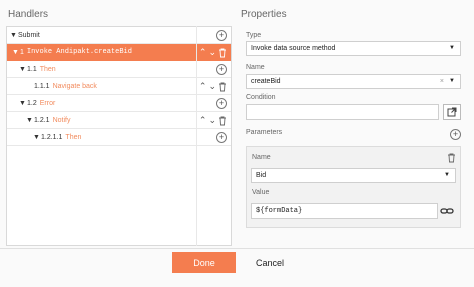 This screenshot has height=287, width=474. I want to click on condition-label: Condition, so click(261, 97).